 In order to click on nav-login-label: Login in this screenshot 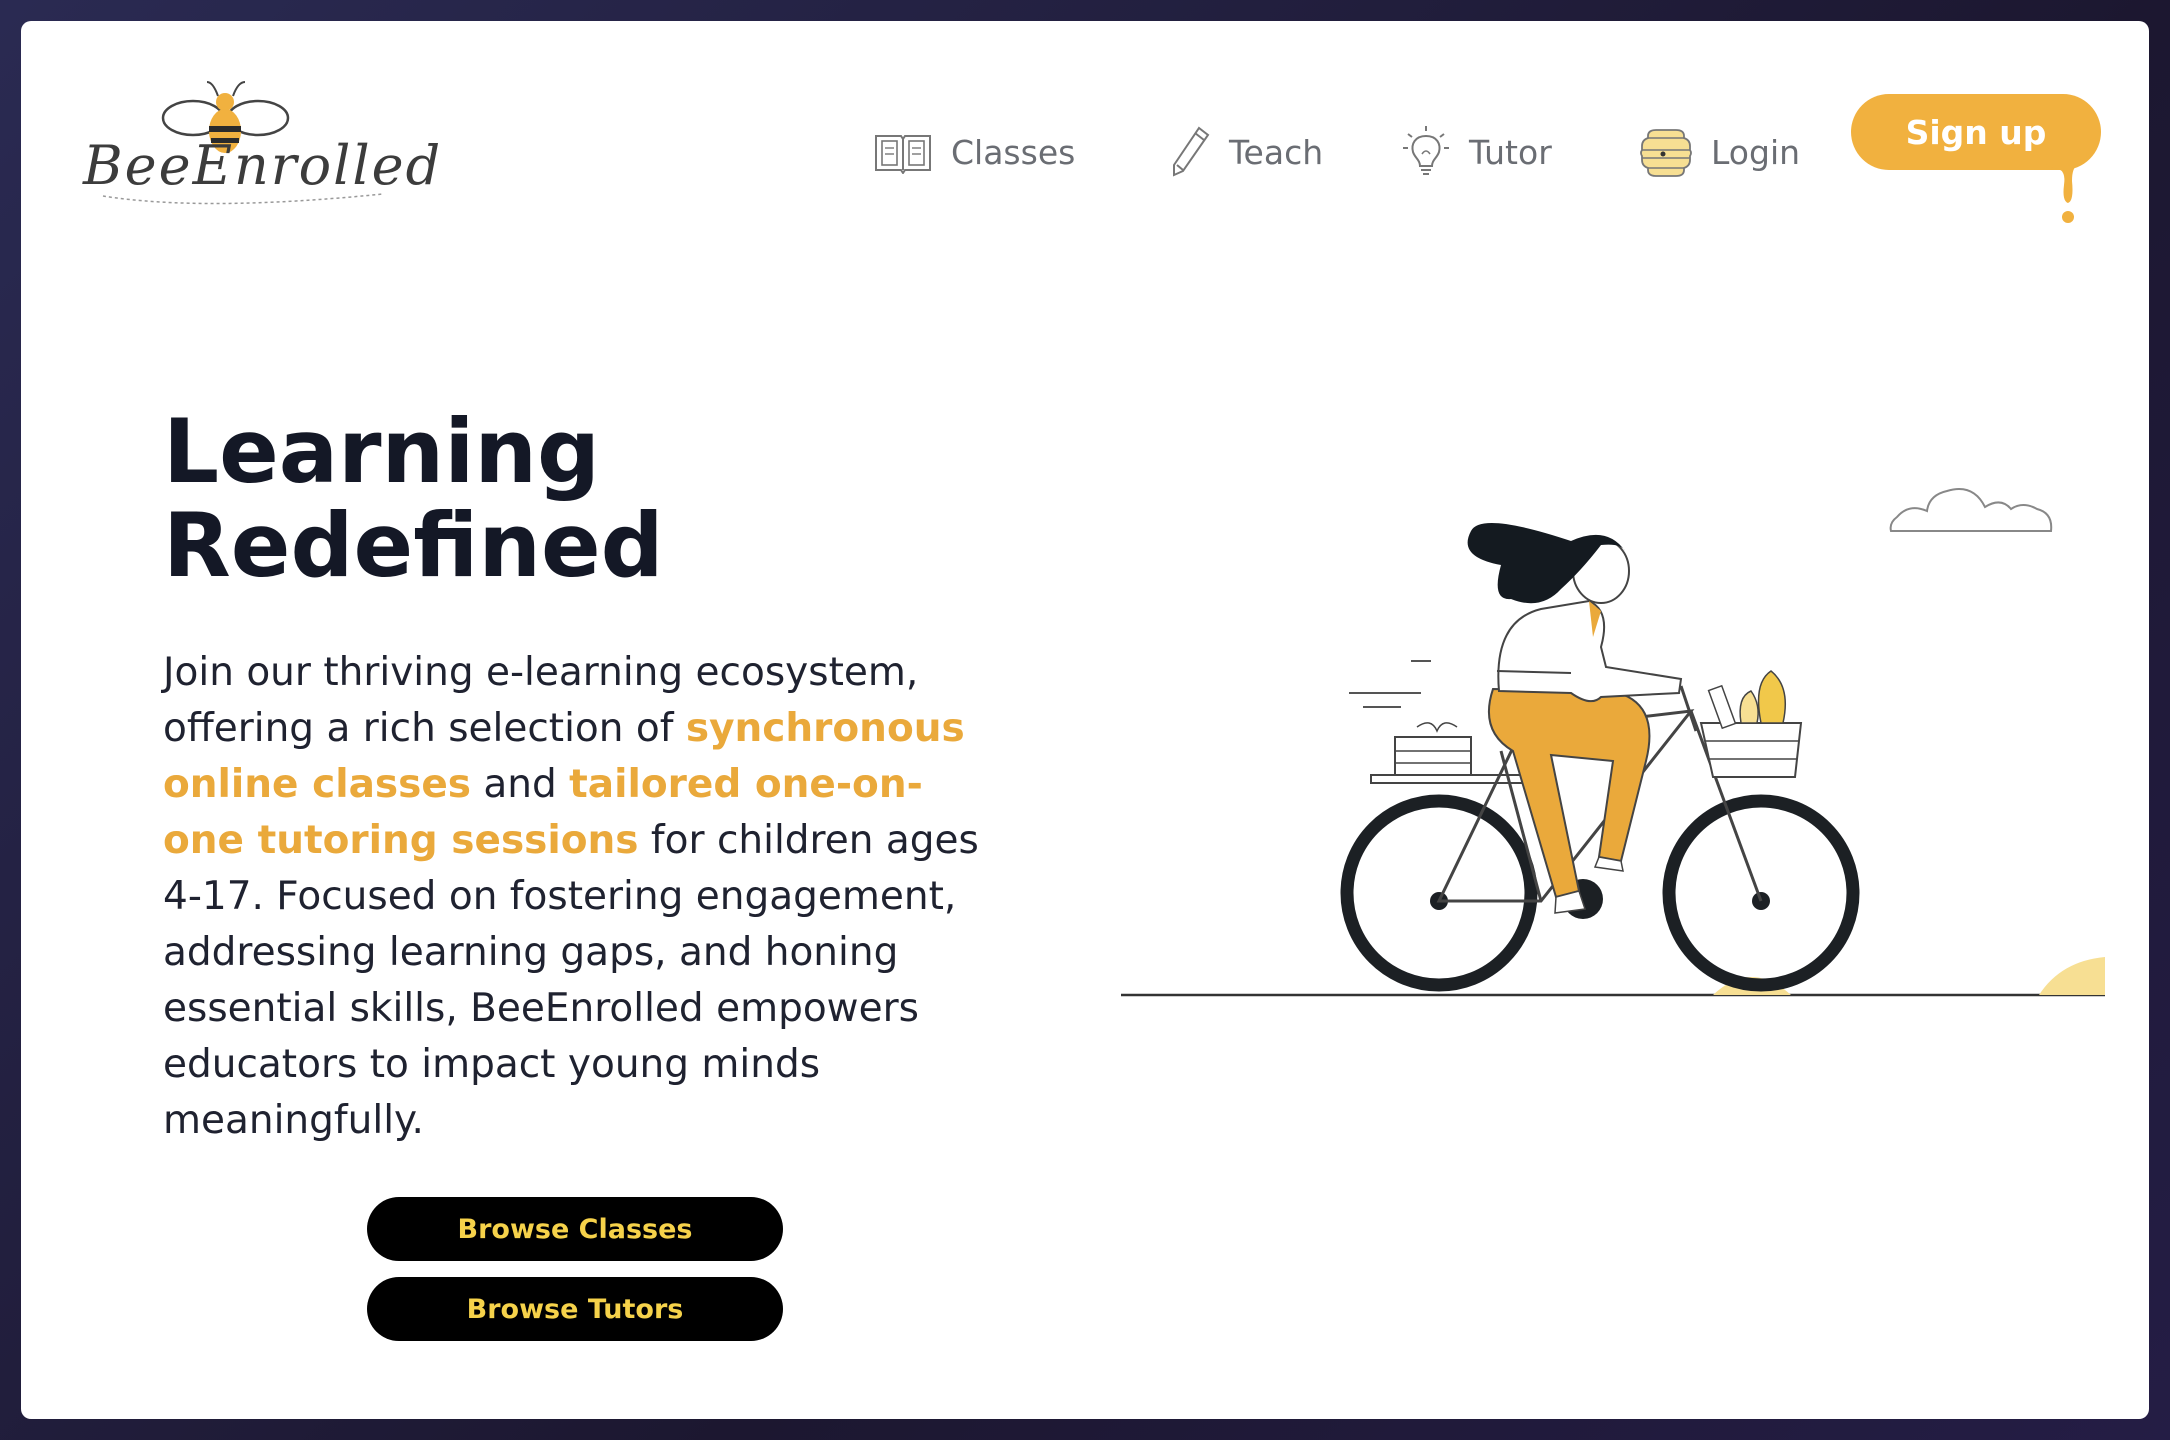, I will do `click(1756, 152)`.